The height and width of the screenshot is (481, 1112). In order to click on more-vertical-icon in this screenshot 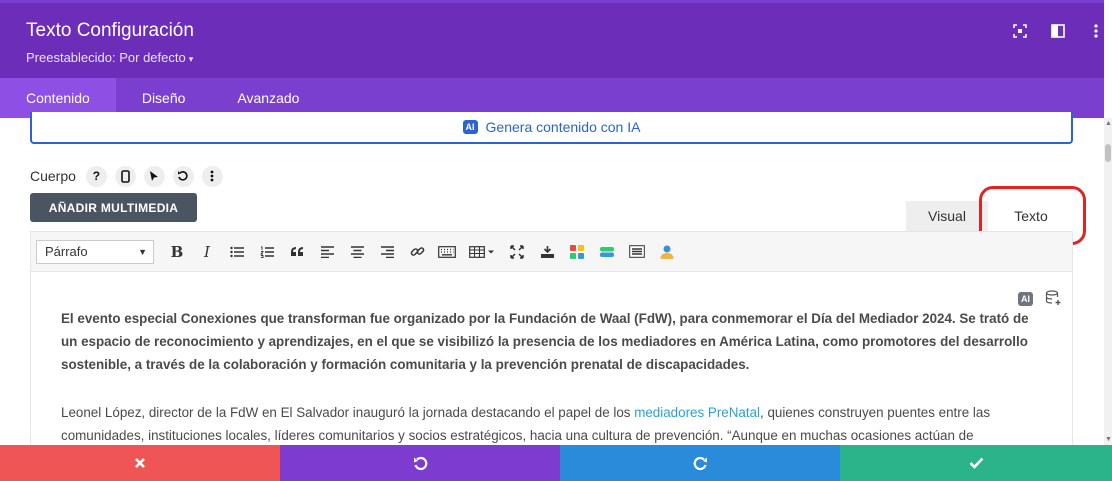, I will do `click(1096, 31)`.